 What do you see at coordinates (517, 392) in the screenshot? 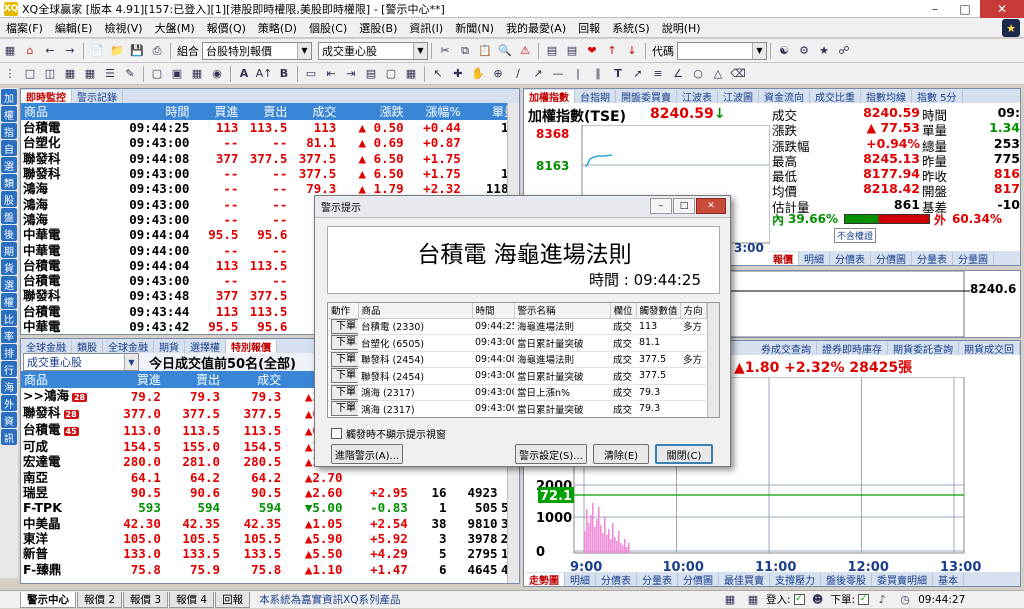
I see `dialog-row: 下單 鴻海 (2317) 09:43:00 當日上漲n% 成交 79.3` at bounding box center [517, 392].